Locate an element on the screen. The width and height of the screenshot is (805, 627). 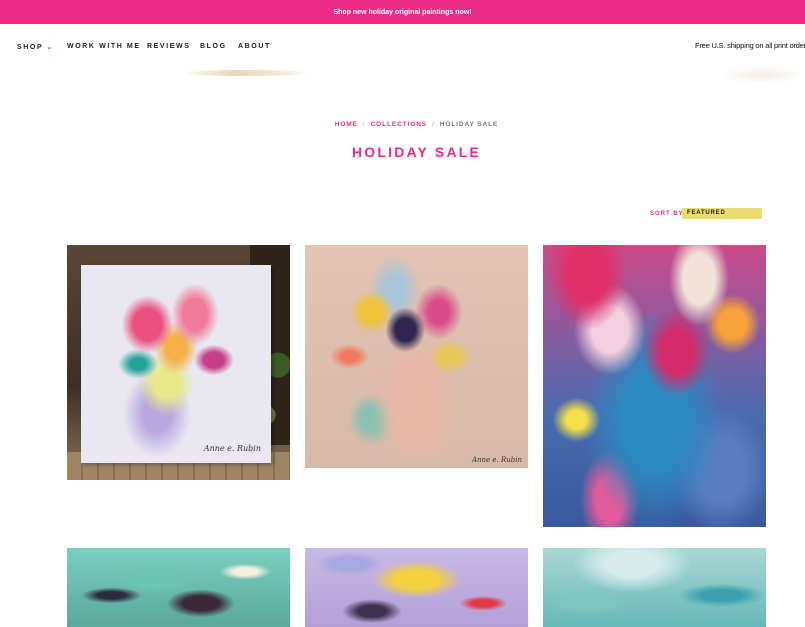
nav-item-work-with-me: WORK WITH ME is located at coordinates (104, 46).